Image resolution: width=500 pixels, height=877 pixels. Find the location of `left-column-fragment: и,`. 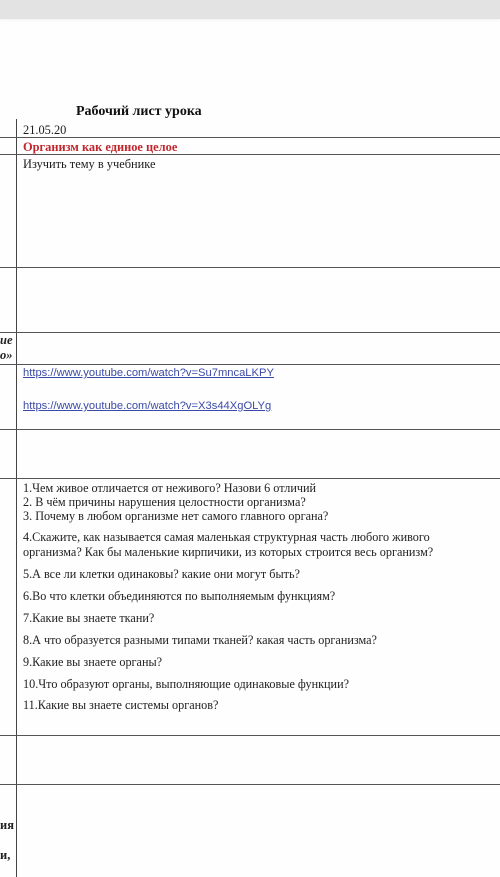

left-column-fragment: и, is located at coordinates (5, 855).